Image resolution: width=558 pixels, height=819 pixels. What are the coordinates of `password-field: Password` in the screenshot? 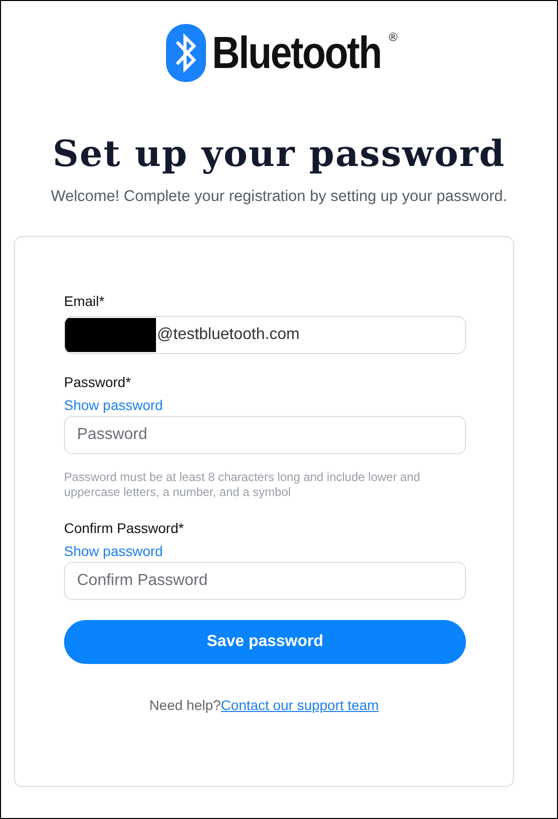 It's located at (265, 435).